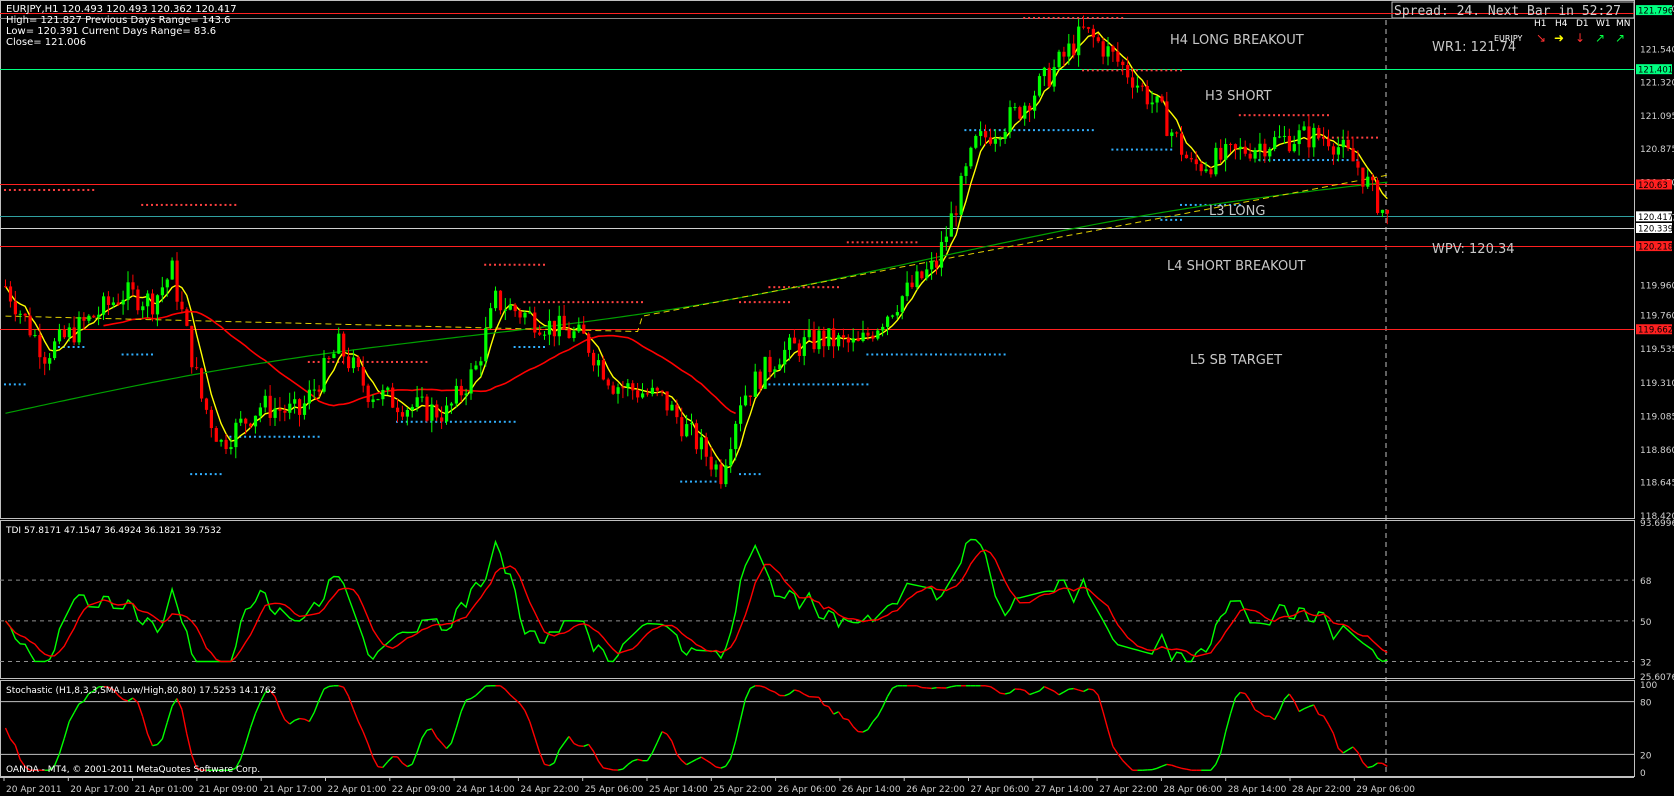  What do you see at coordinates (1603, 24) in the screenshot?
I see `timeframe-w1: W1` at bounding box center [1603, 24].